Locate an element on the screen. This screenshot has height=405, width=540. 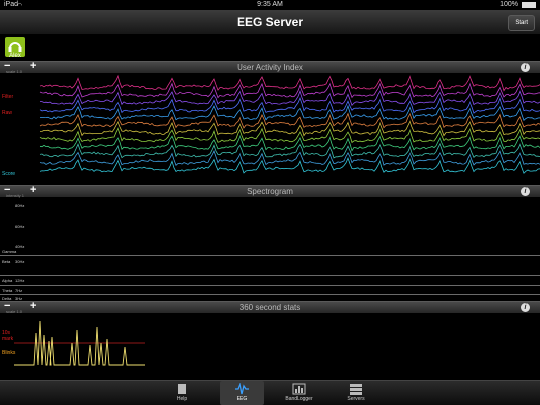
band-freq-alpha: 12Hz is located at coordinates (20, 280).